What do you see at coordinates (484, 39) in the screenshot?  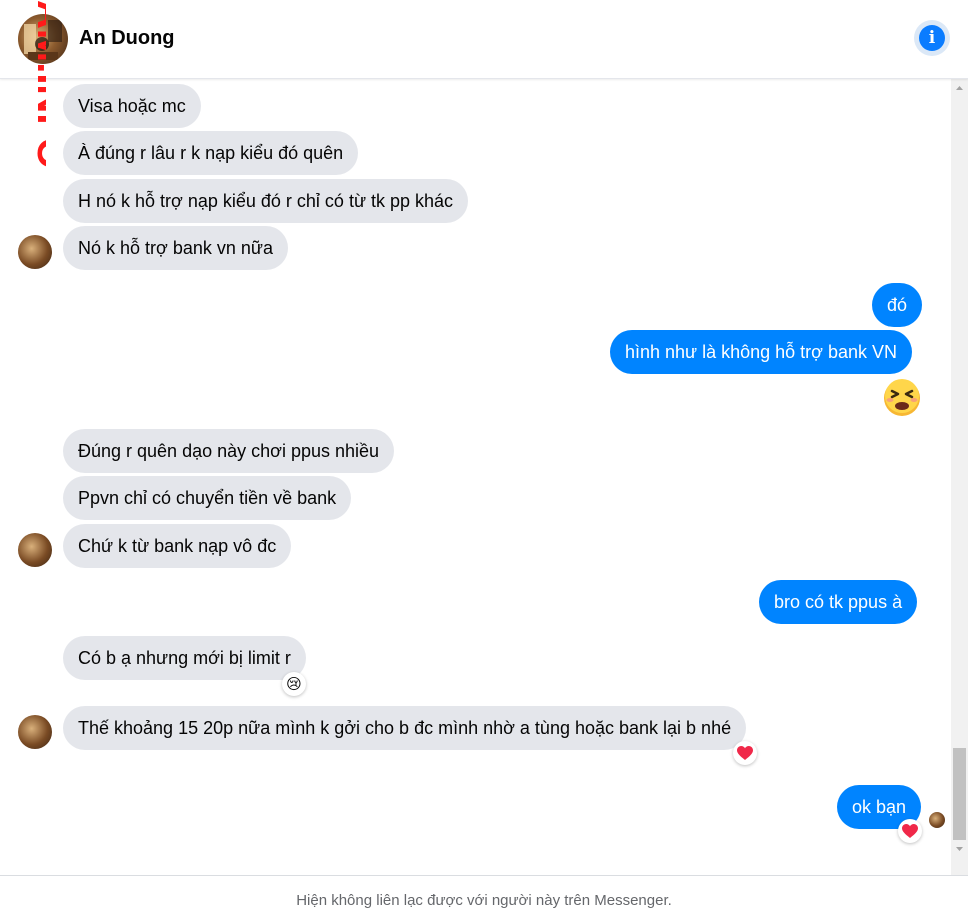 I see `chat-header: An Duong i` at bounding box center [484, 39].